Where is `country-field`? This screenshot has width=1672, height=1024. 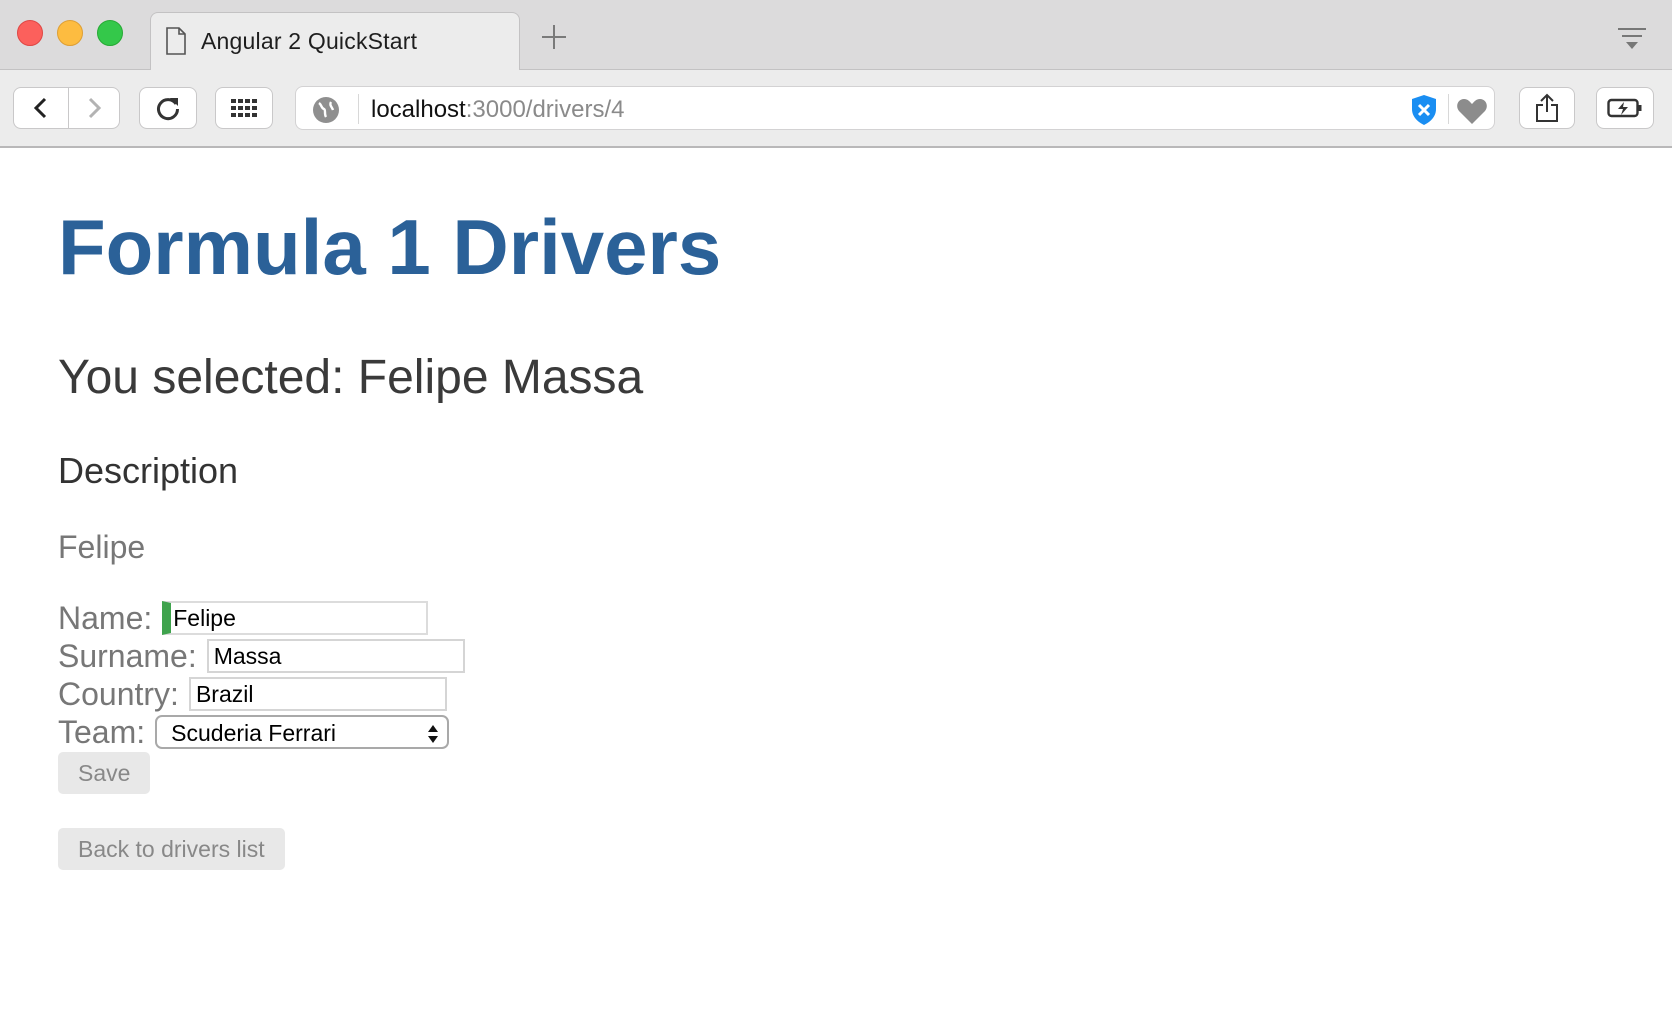
country-field is located at coordinates (317, 694).